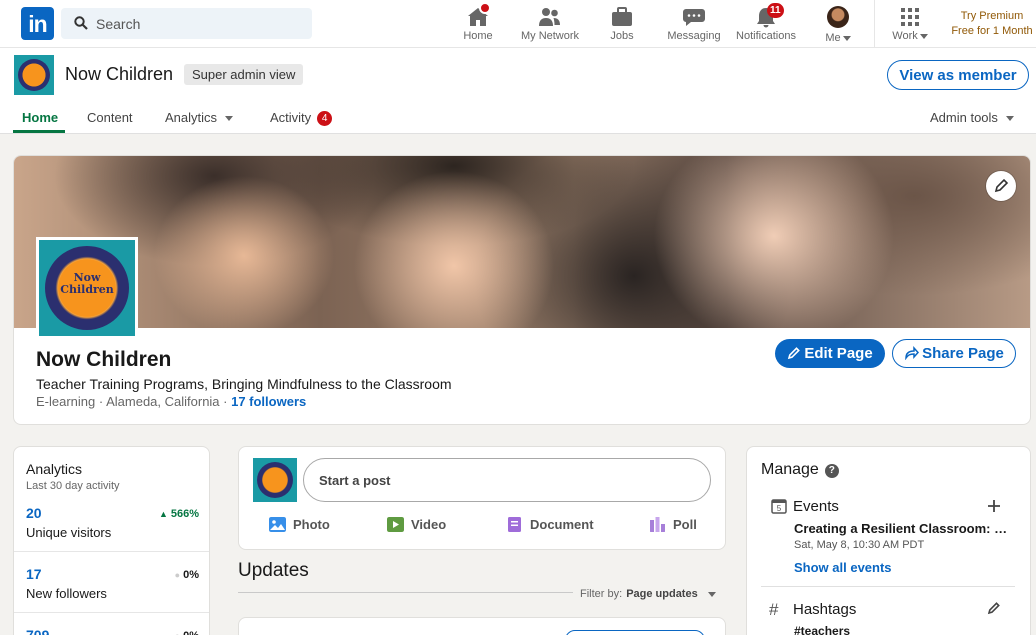 This screenshot has height=635, width=1036. What do you see at coordinates (87, 288) in the screenshot?
I see `company-logo: Now Children` at bounding box center [87, 288].